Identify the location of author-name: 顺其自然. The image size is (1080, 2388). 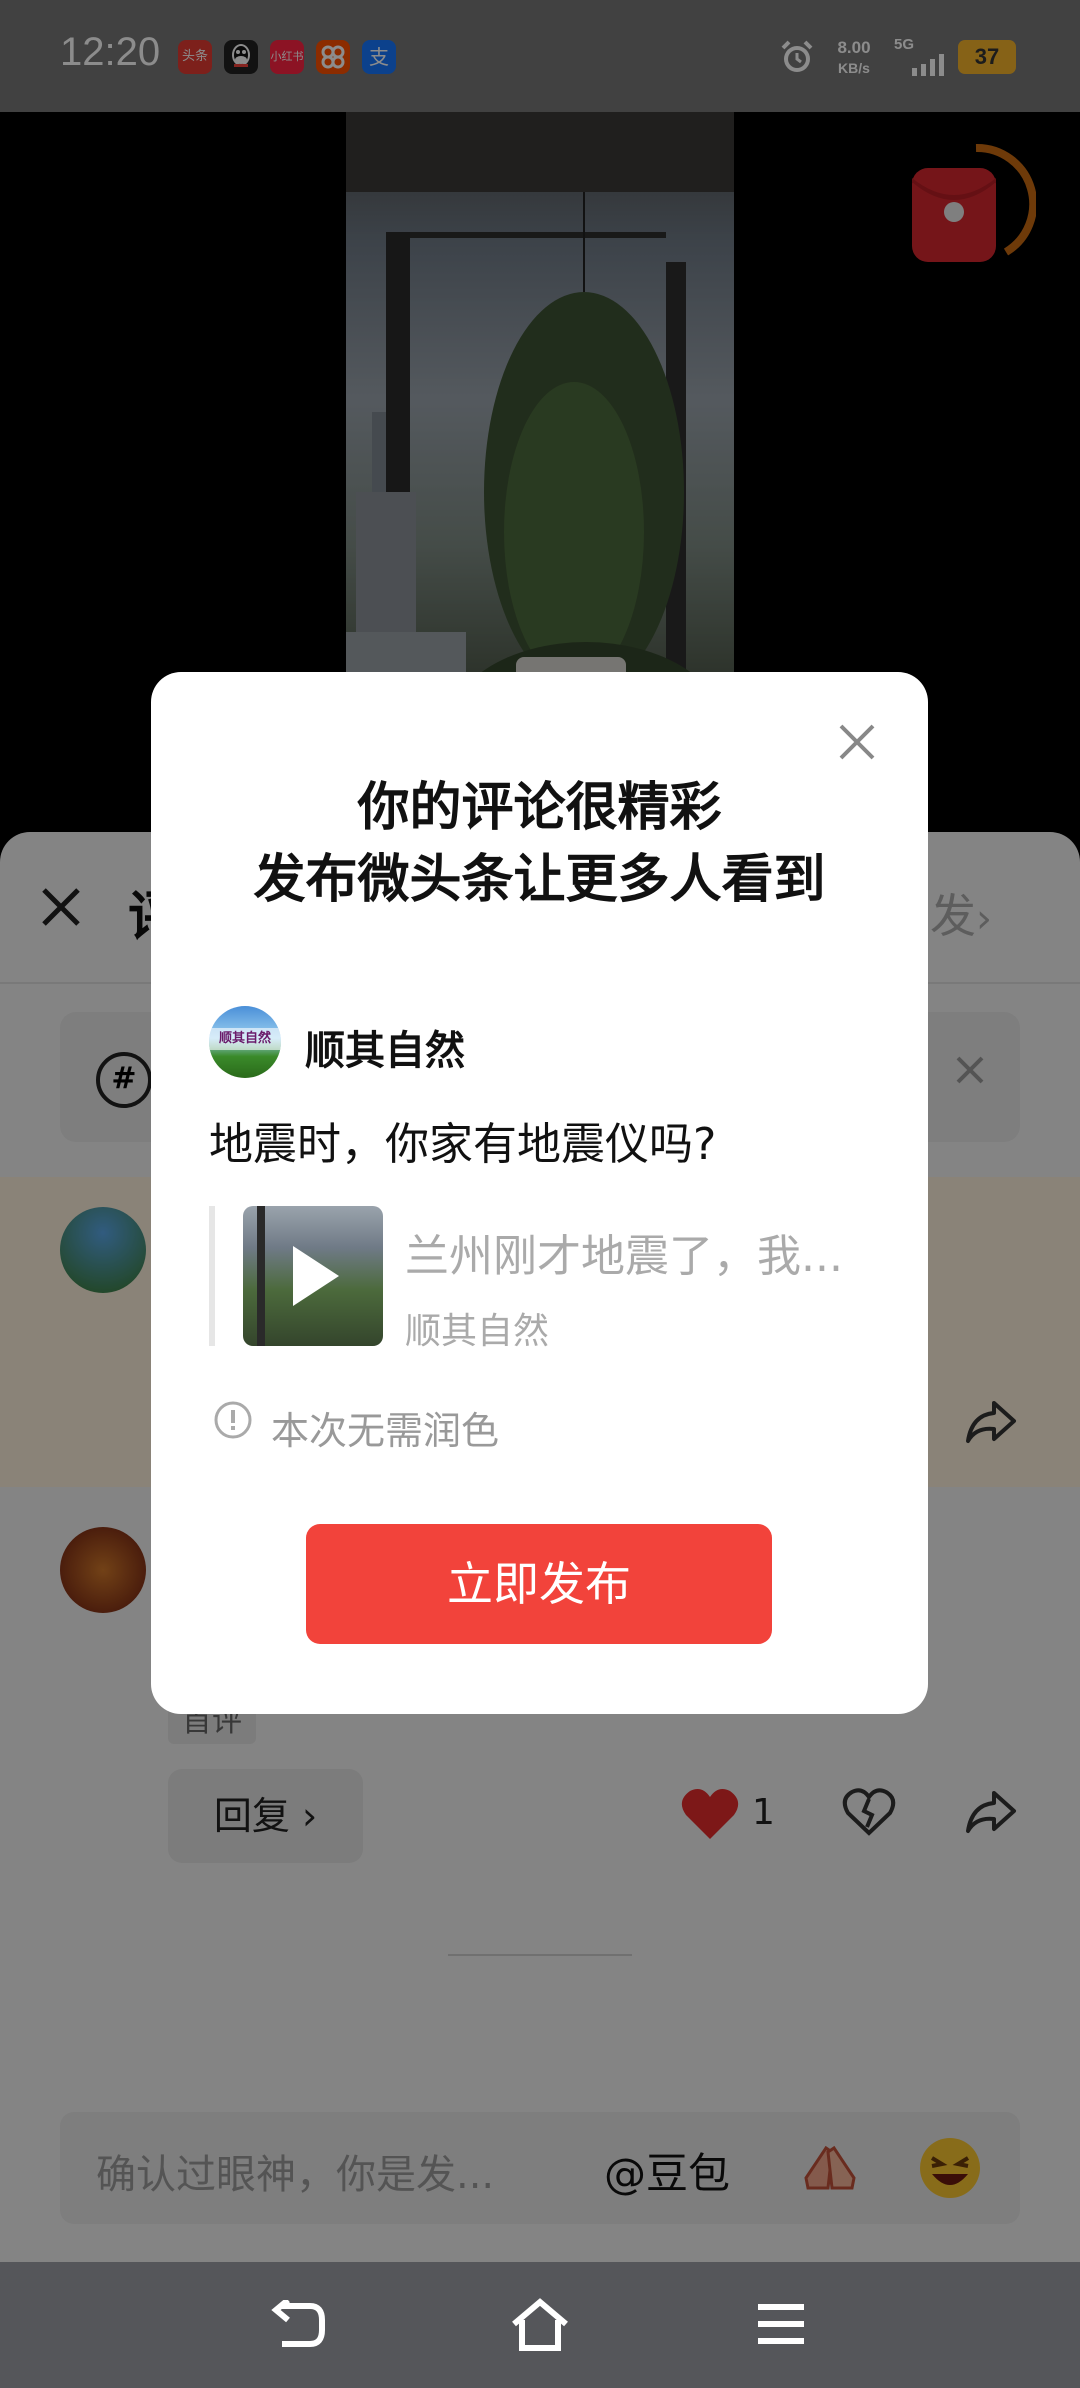
(385, 1051).